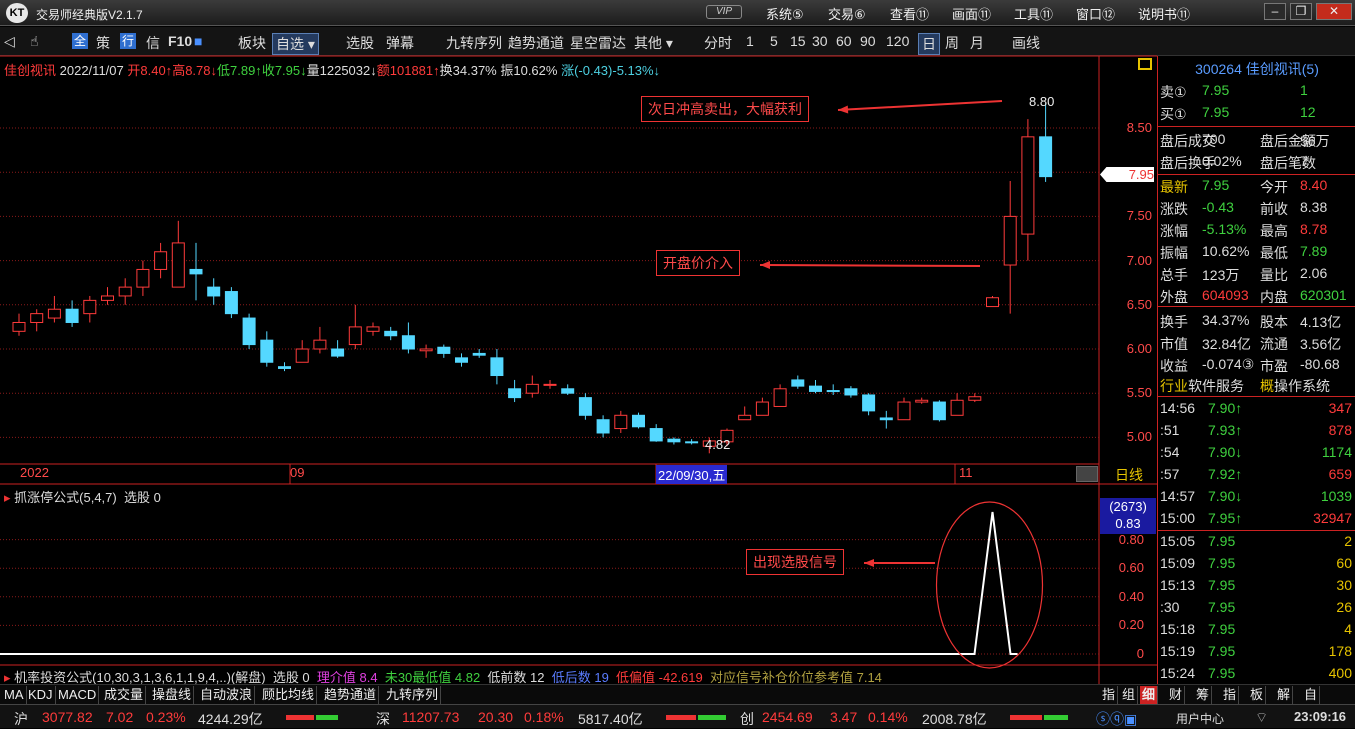 This screenshot has width=1355, height=729. Describe the element at coordinates (1334, 11) in the screenshot. I see `close-button: ✕` at that location.